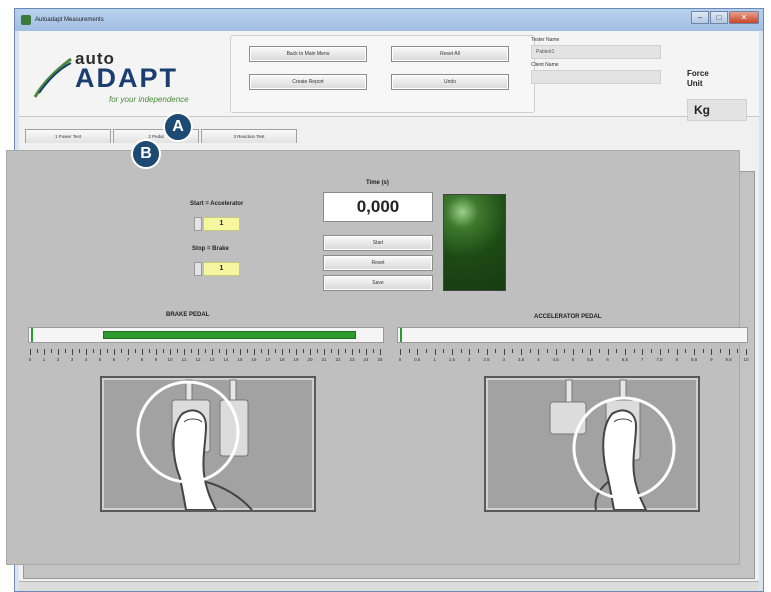 This screenshot has height=592, width=771. What do you see at coordinates (545, 65) in the screenshot?
I see `client-name-label: Client Name` at bounding box center [545, 65].